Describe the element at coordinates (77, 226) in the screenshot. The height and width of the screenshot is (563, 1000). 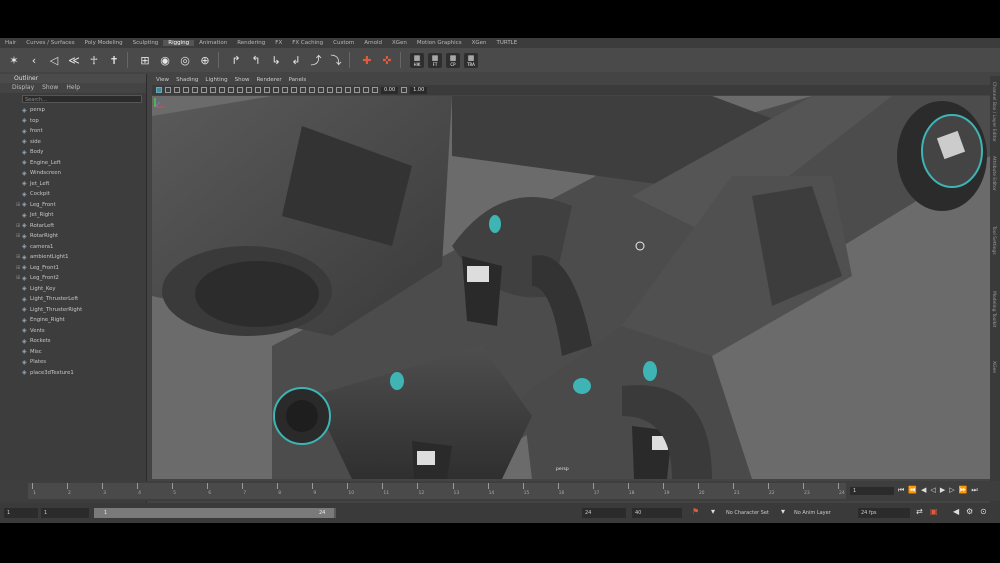
I see `outliner-item: ⊞ ◈ RotarLeft` at that location.